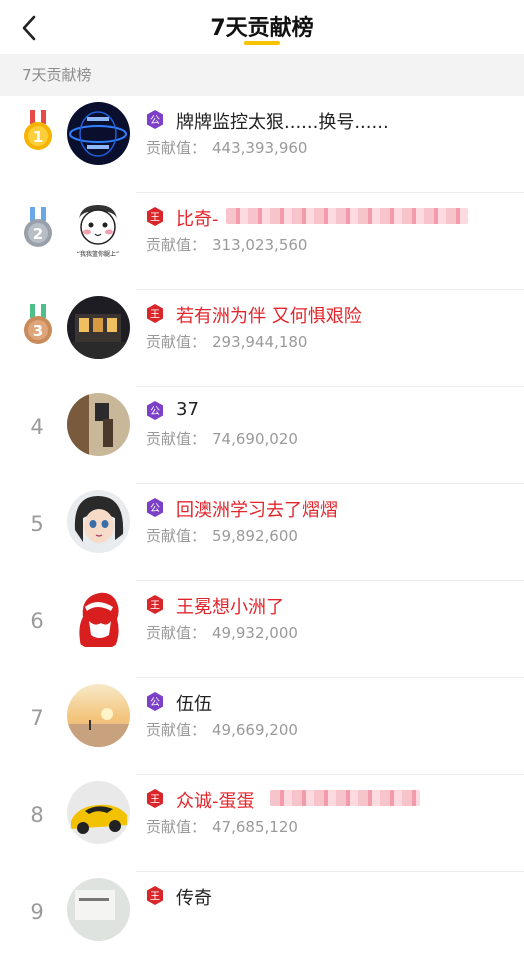 This screenshot has width=524, height=969. Describe the element at coordinates (260, 342) in the screenshot. I see `contribution-number: 293,944,180` at that location.